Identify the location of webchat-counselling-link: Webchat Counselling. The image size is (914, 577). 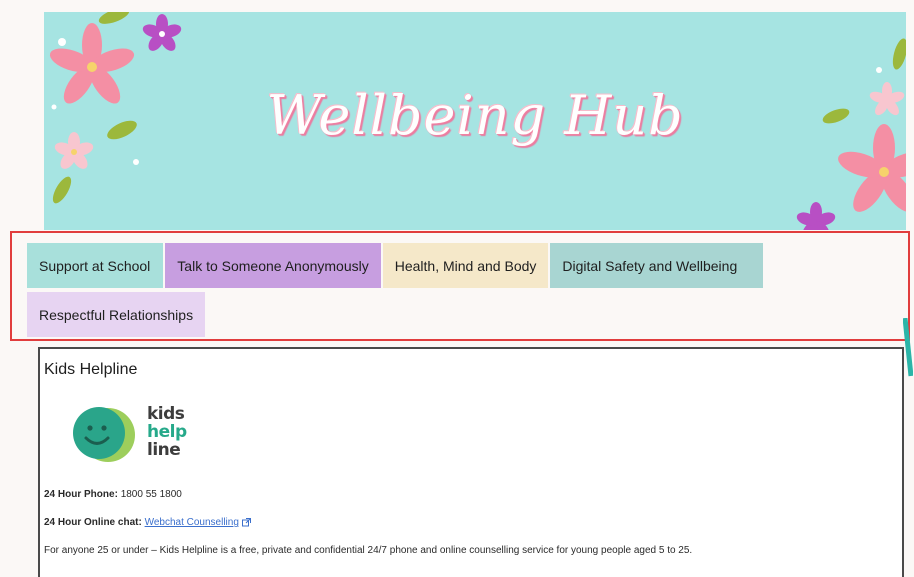
(192, 522).